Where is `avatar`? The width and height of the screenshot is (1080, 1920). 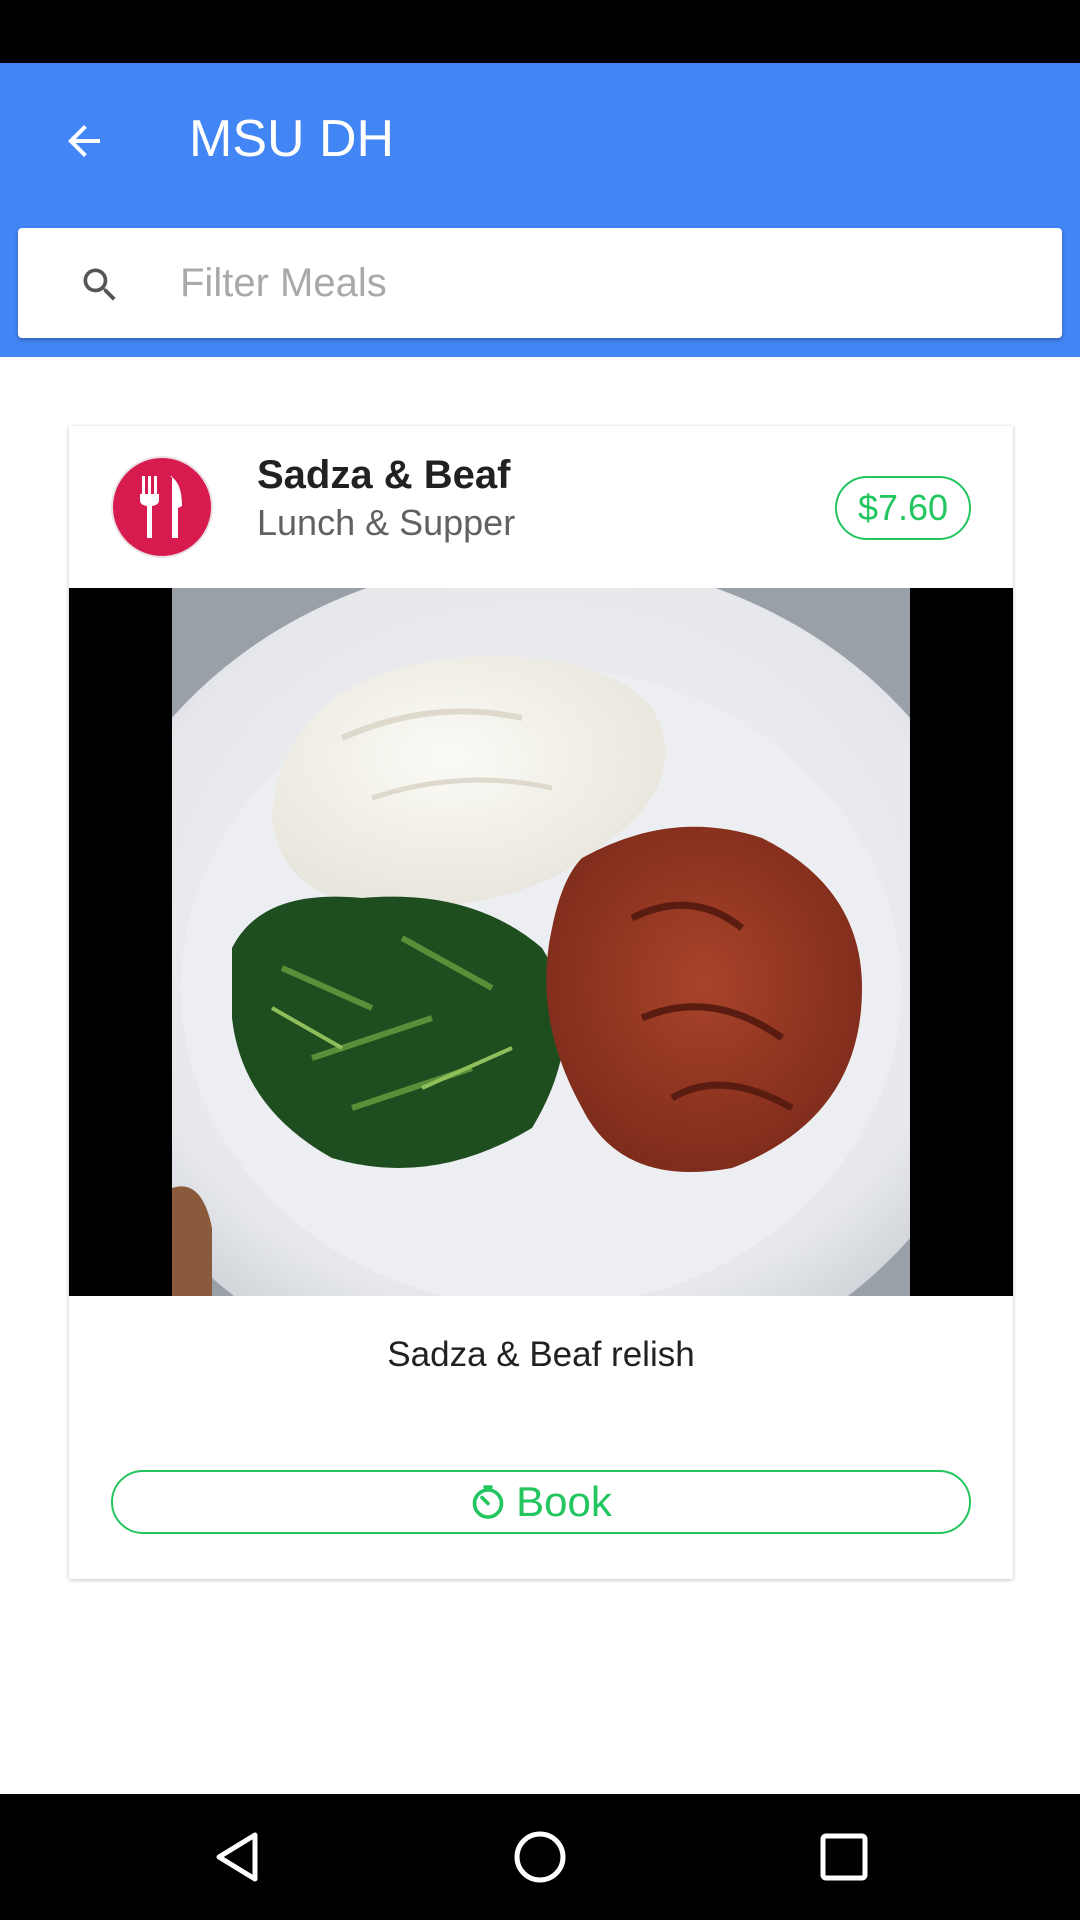 avatar is located at coordinates (162, 507).